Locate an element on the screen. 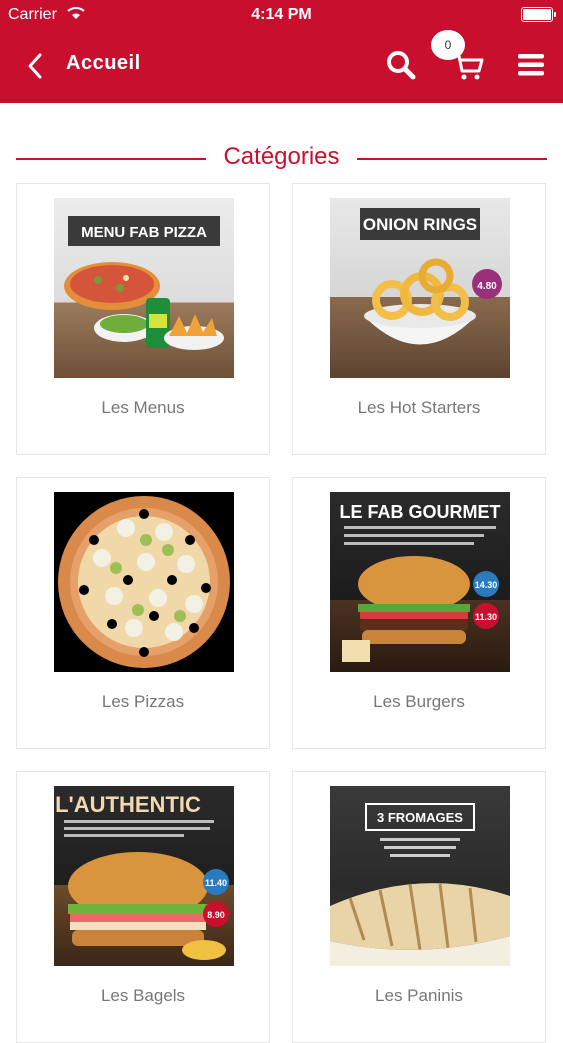 This screenshot has width=563, height=1043. search-button is located at coordinates (401, 65).